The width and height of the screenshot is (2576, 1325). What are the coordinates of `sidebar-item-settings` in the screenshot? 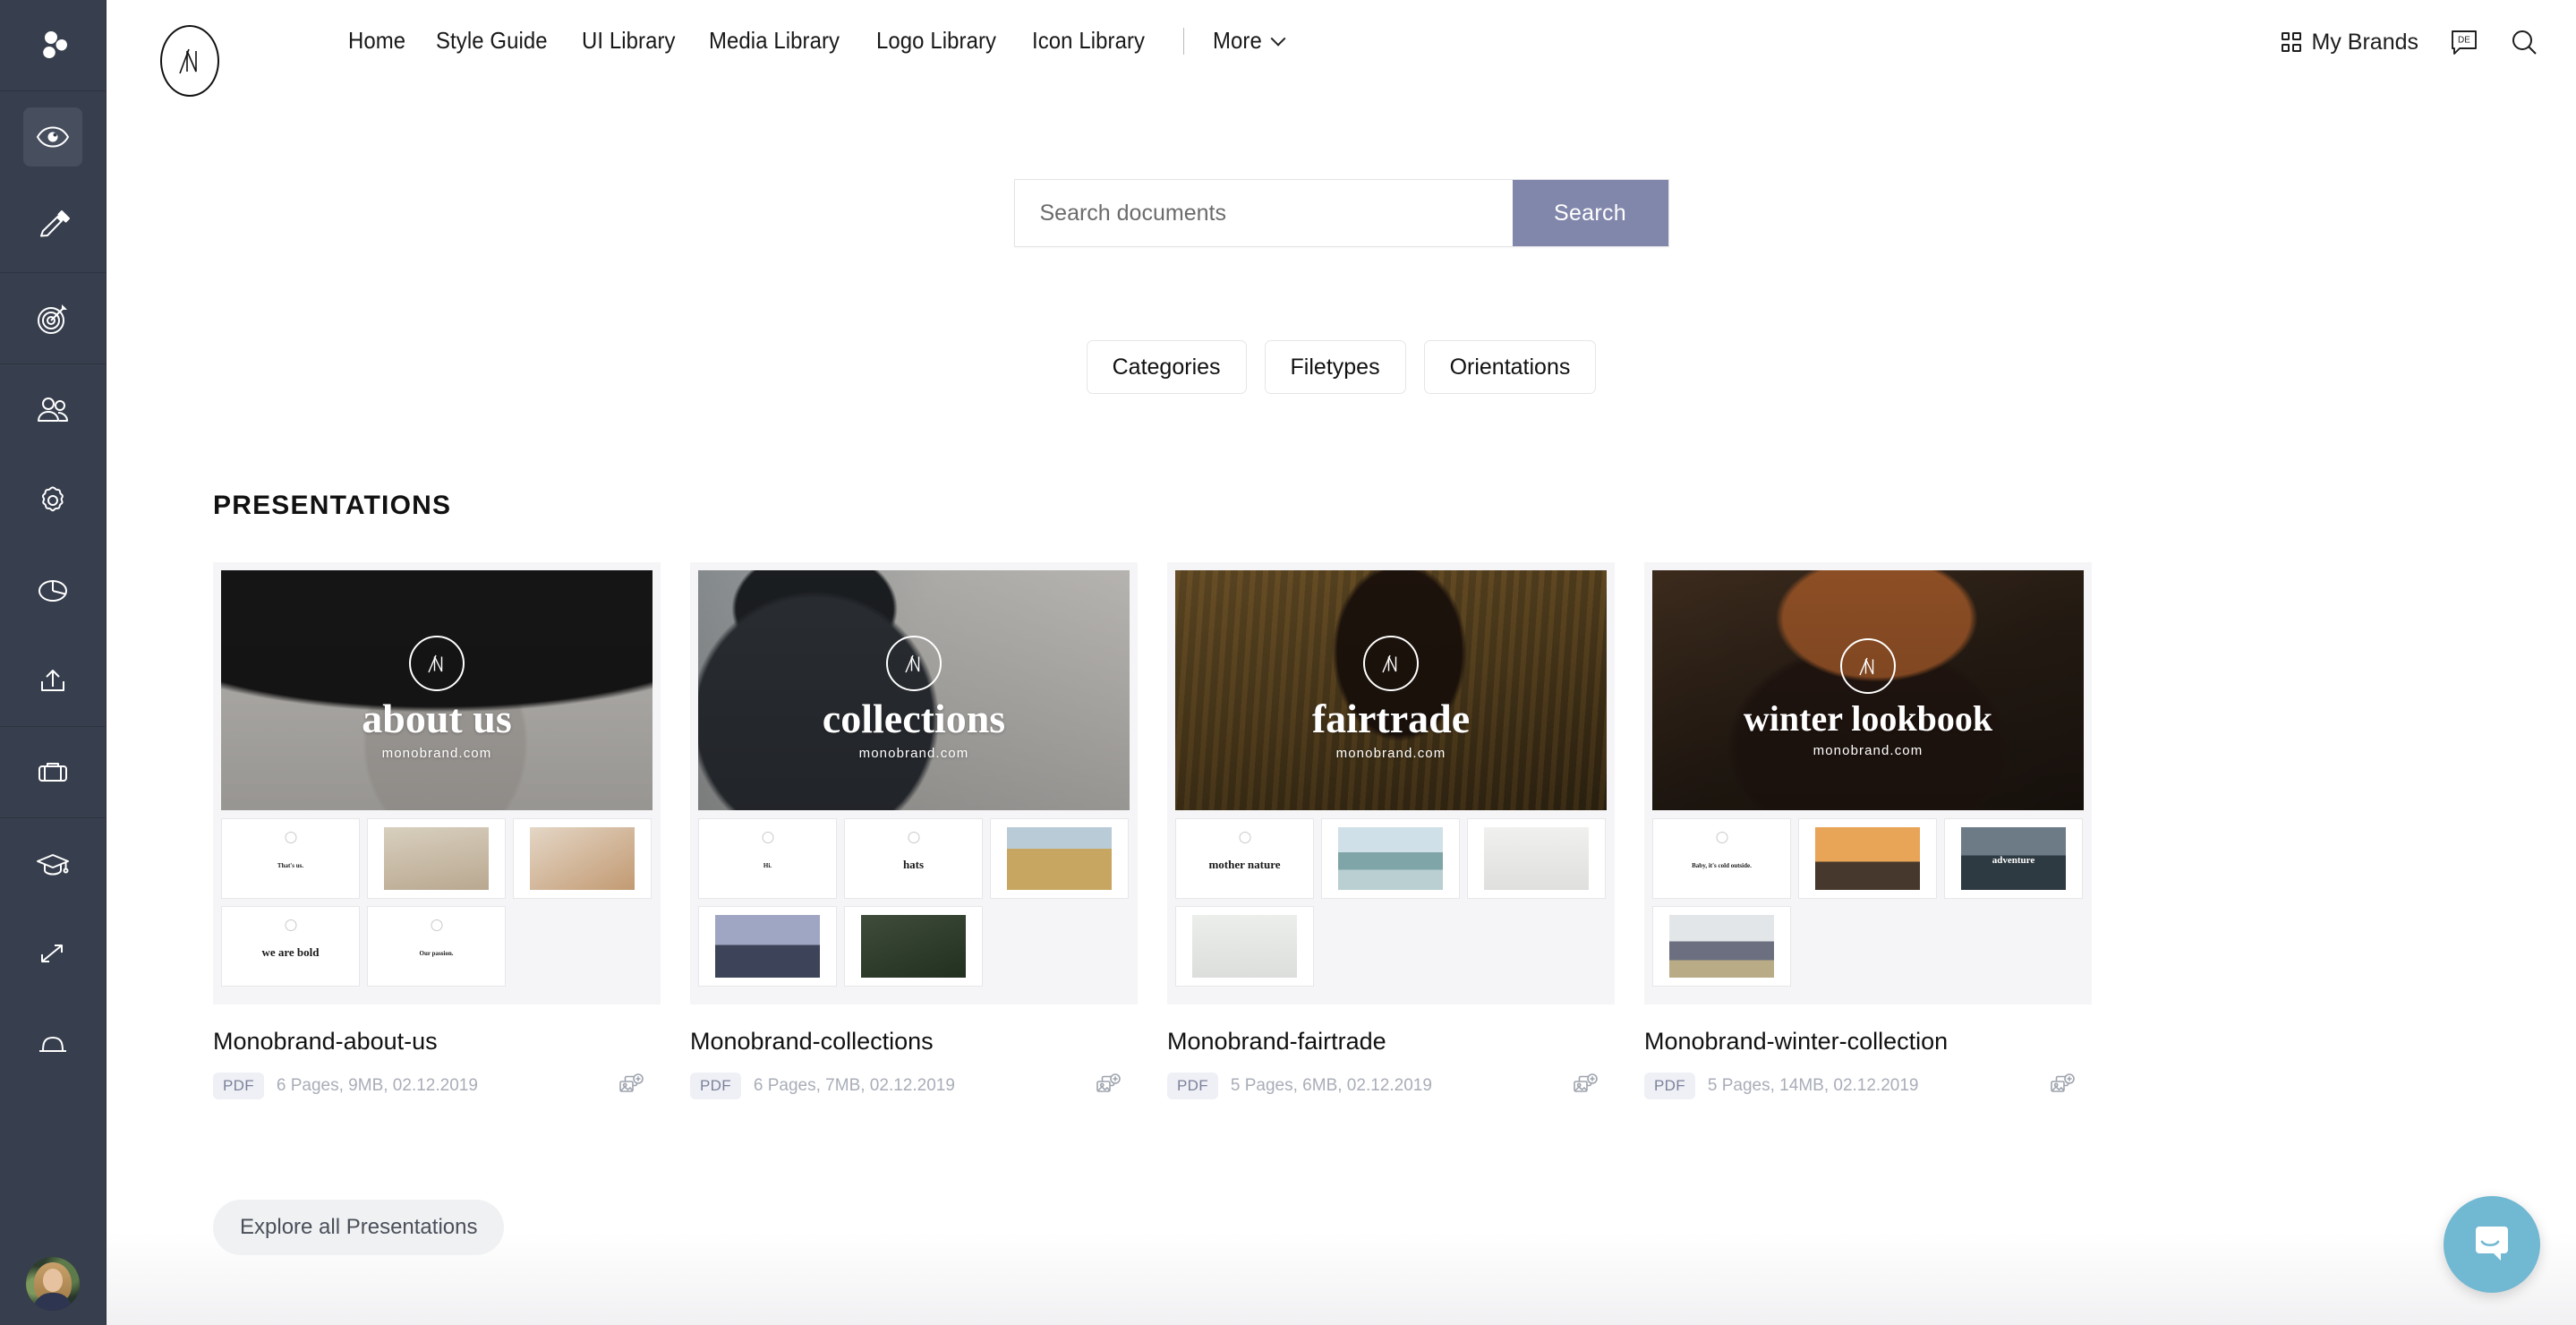 It's located at (53, 500).